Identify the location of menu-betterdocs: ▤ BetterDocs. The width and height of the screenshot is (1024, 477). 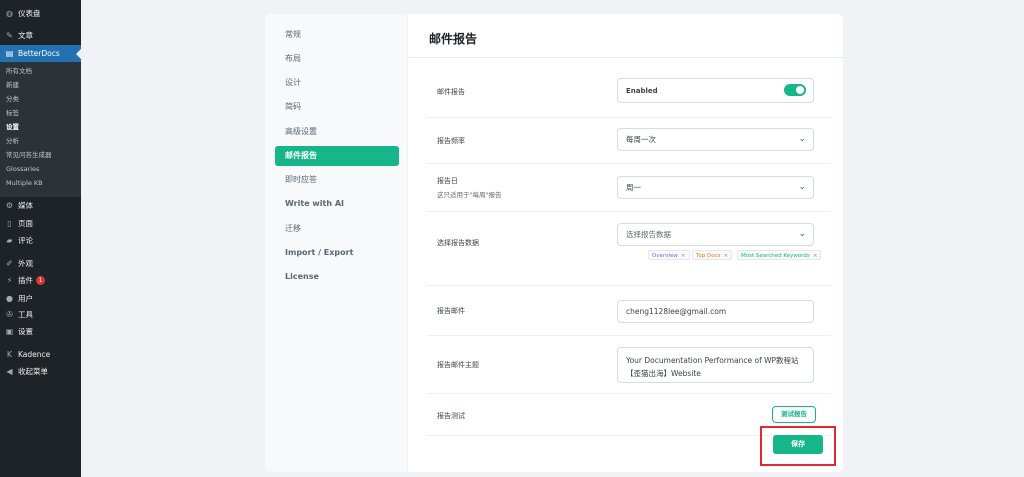
(40, 53).